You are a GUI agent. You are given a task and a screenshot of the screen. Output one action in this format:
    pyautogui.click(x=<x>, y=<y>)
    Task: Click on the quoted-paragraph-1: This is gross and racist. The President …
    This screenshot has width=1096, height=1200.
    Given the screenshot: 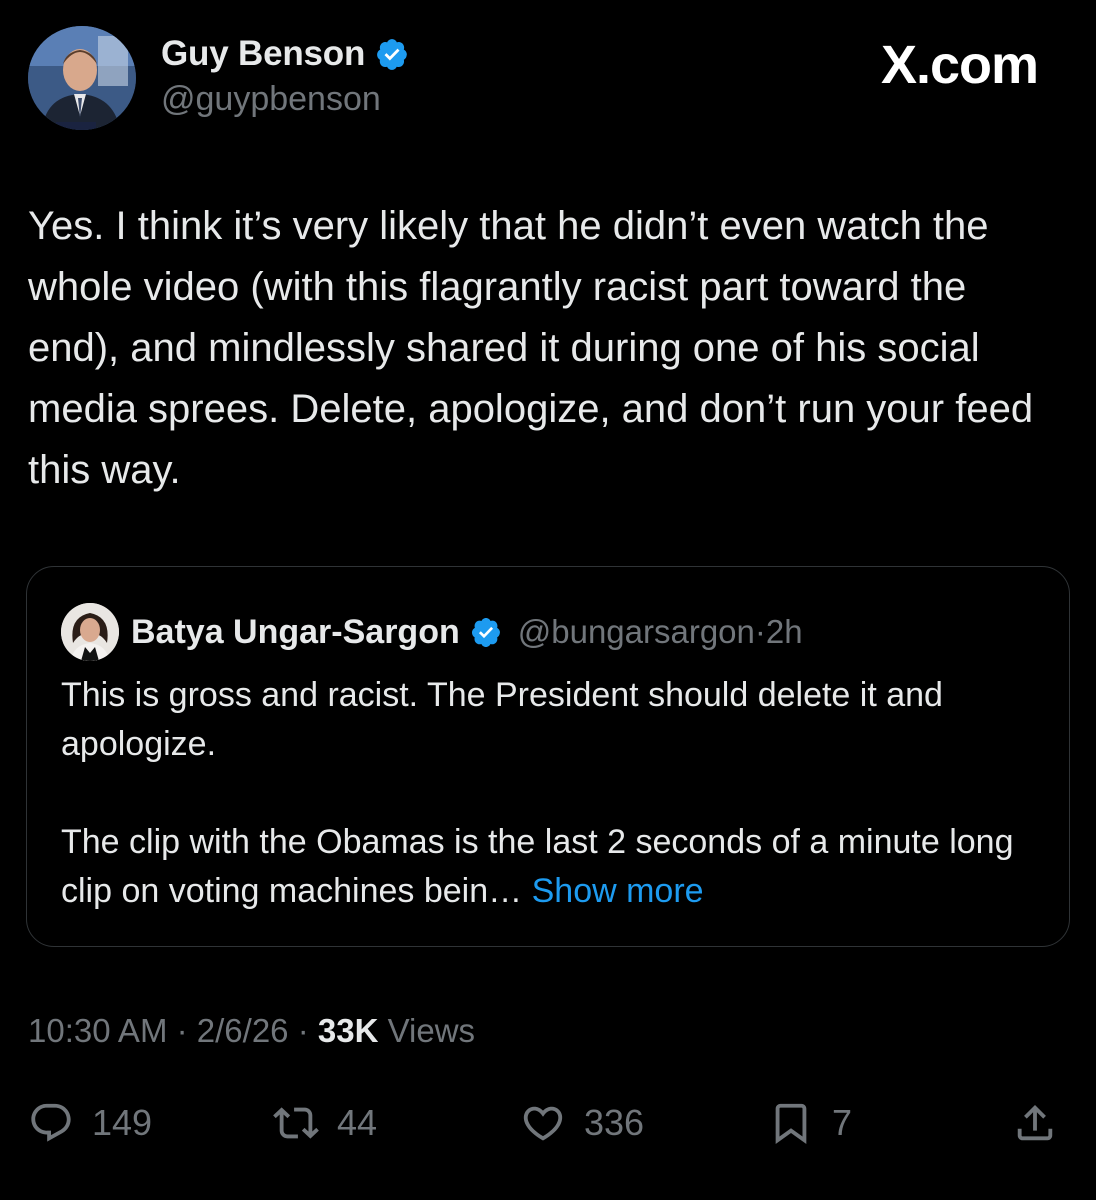 What is the action you would take?
    pyautogui.click(x=502, y=719)
    